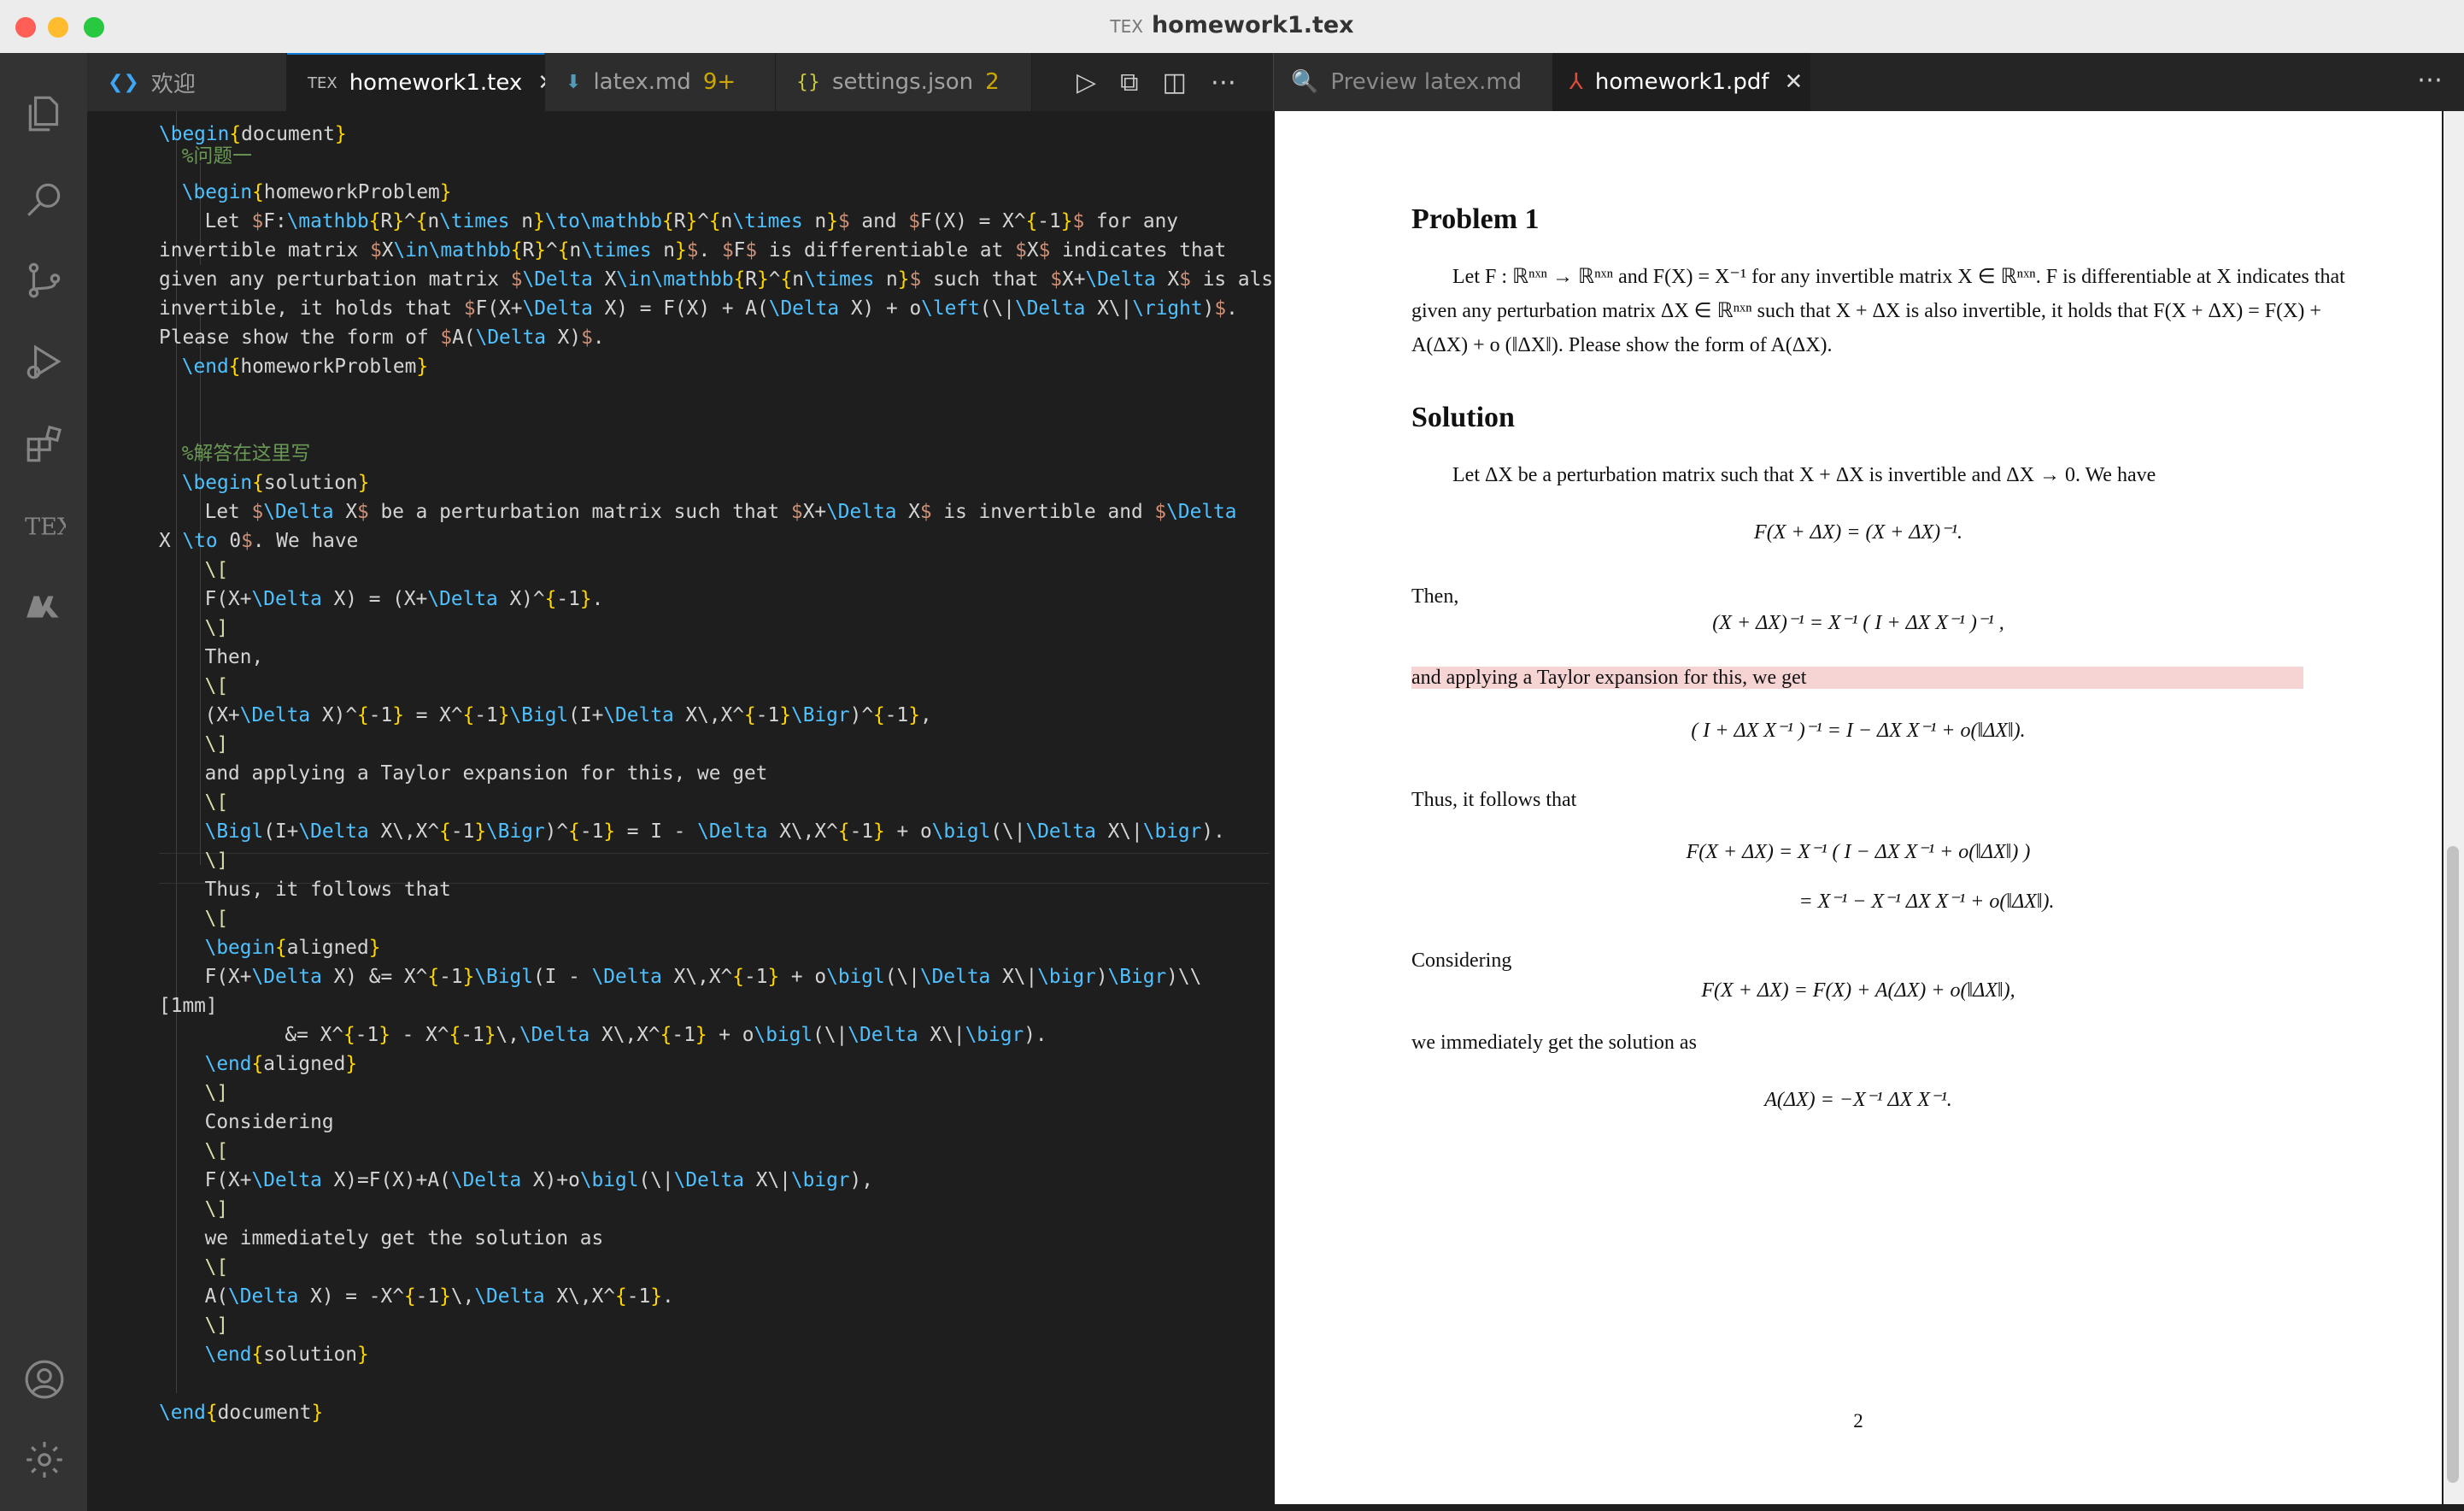 The height and width of the screenshot is (1511, 2464). I want to click on tab-preview-latex-md: 🔍 Preview latex.md, so click(1413, 82).